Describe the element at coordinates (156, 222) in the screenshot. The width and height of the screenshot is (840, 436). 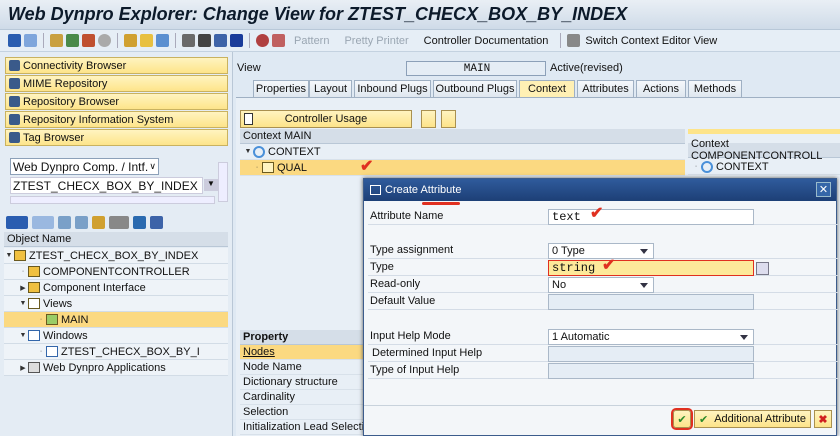
I see `close-icon` at that location.